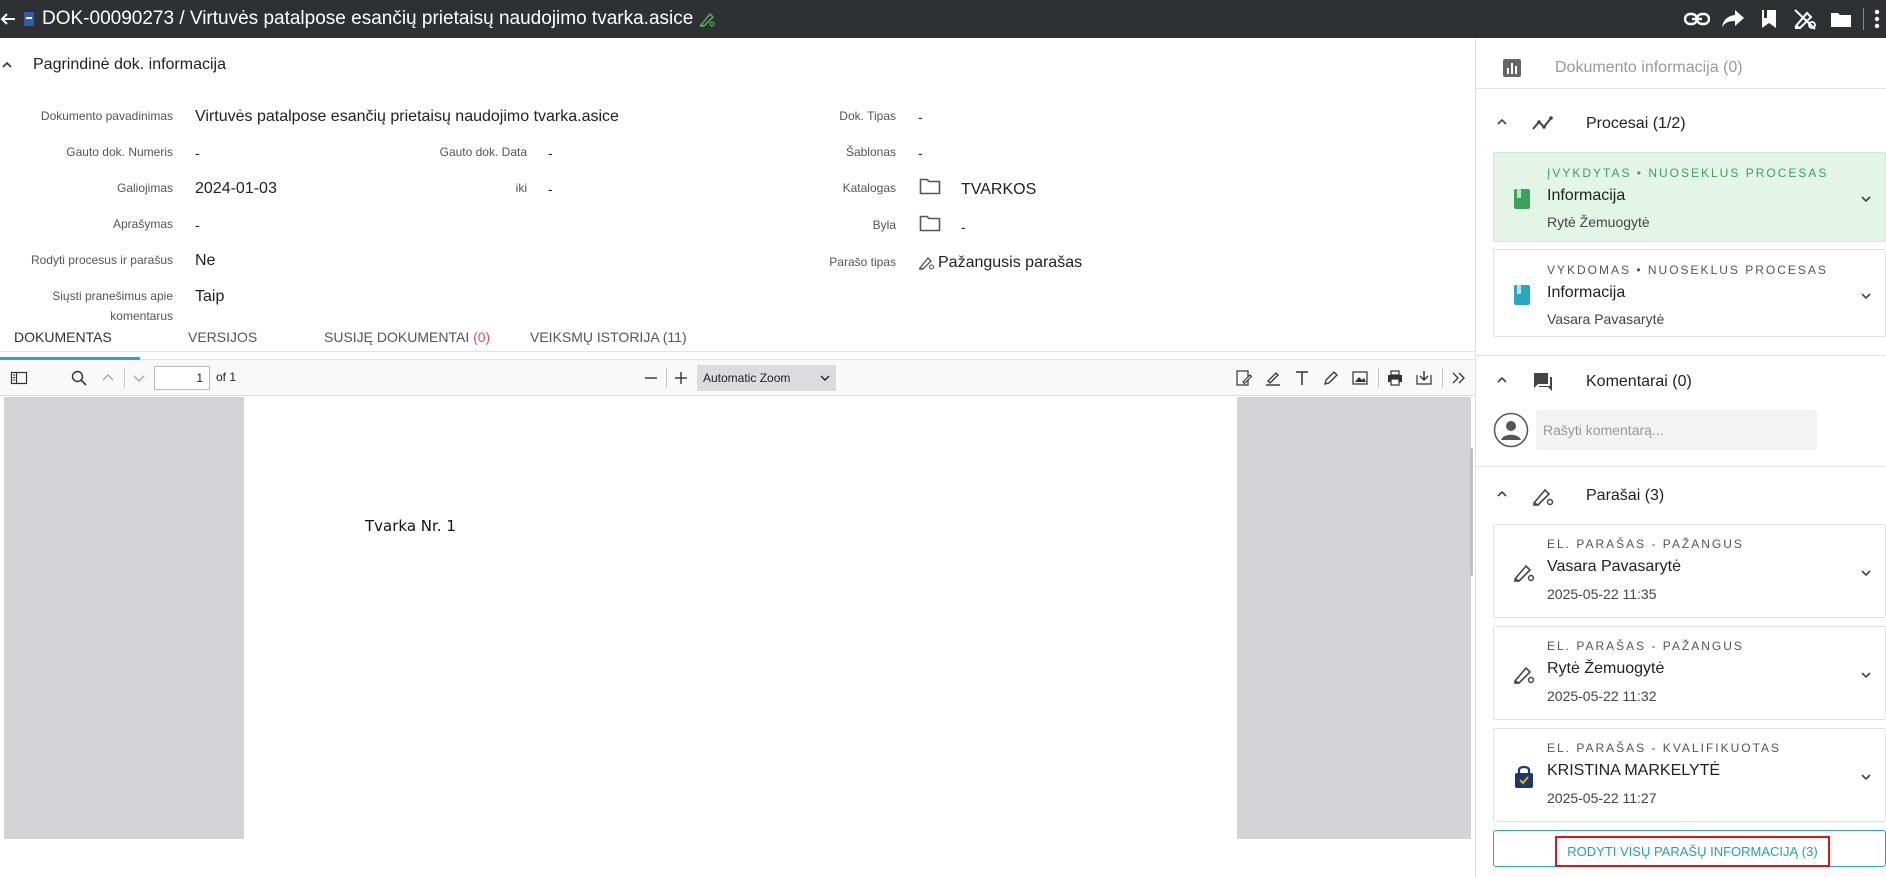  I want to click on tab-related-label: SUSIJĘ DOKUMENTAI, so click(397, 337).